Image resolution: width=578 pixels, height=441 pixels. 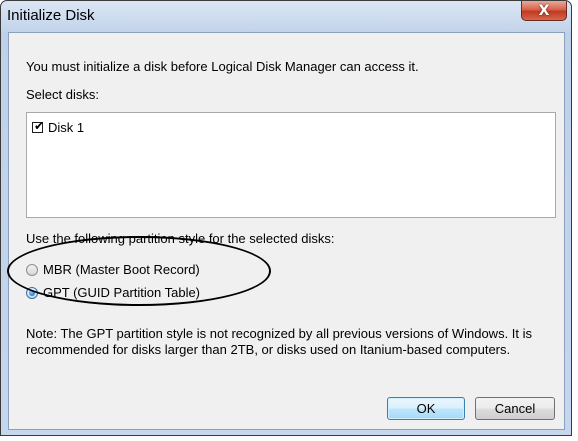 I want to click on title-bar: Initialize Disk X, so click(x=286, y=16).